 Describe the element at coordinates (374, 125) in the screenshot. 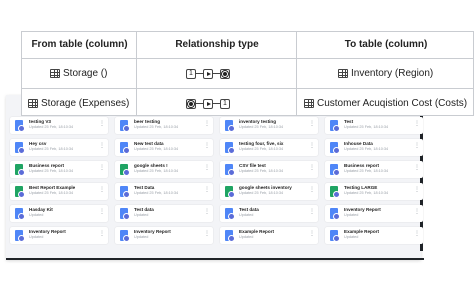

I see `document-card: Test Updated 25 Feb, 18:10:34 ⋮` at that location.